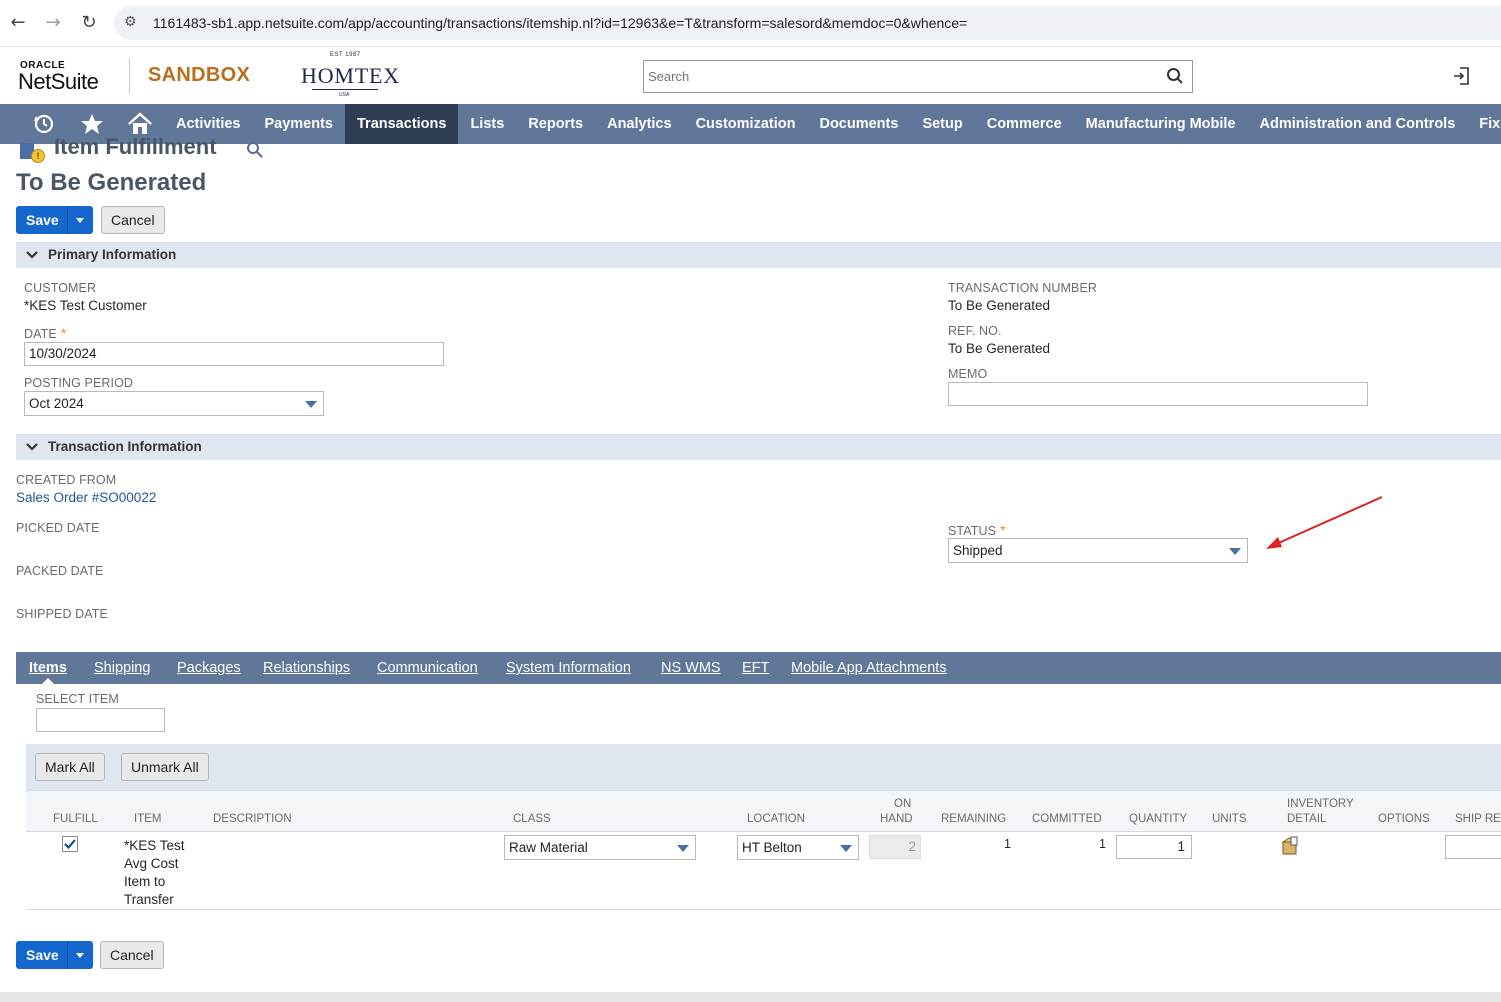 The height and width of the screenshot is (1002, 1501). Describe the element at coordinates (1478, 819) in the screenshot. I see `column-ship-reason: Ship Rea` at that location.